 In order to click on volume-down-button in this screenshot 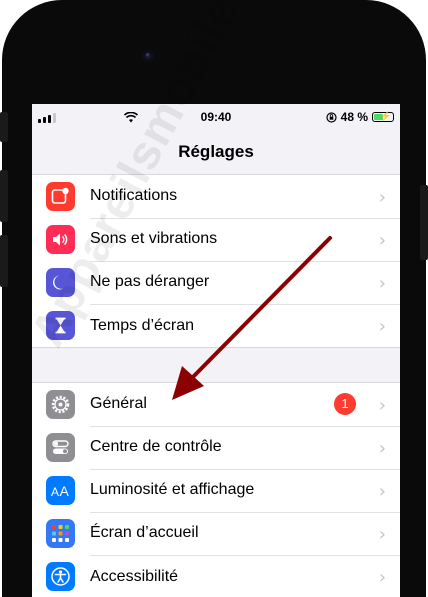, I will do `click(4, 261)`.